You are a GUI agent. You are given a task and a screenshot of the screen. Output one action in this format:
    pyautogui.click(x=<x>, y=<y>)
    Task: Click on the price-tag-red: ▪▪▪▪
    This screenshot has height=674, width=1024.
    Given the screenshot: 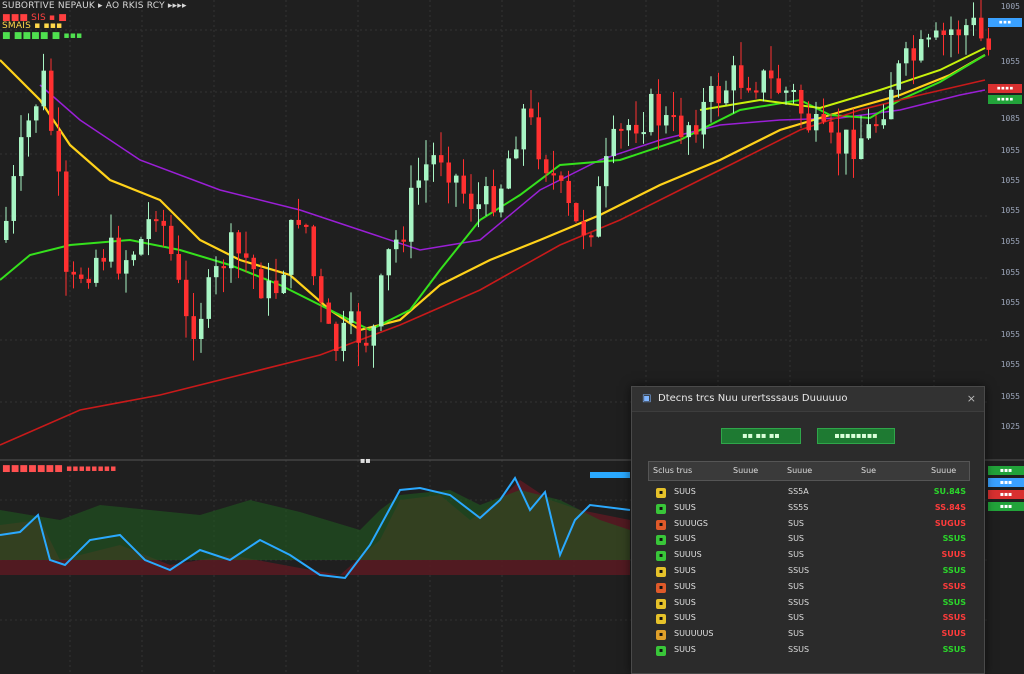 What is the action you would take?
    pyautogui.click(x=1005, y=88)
    